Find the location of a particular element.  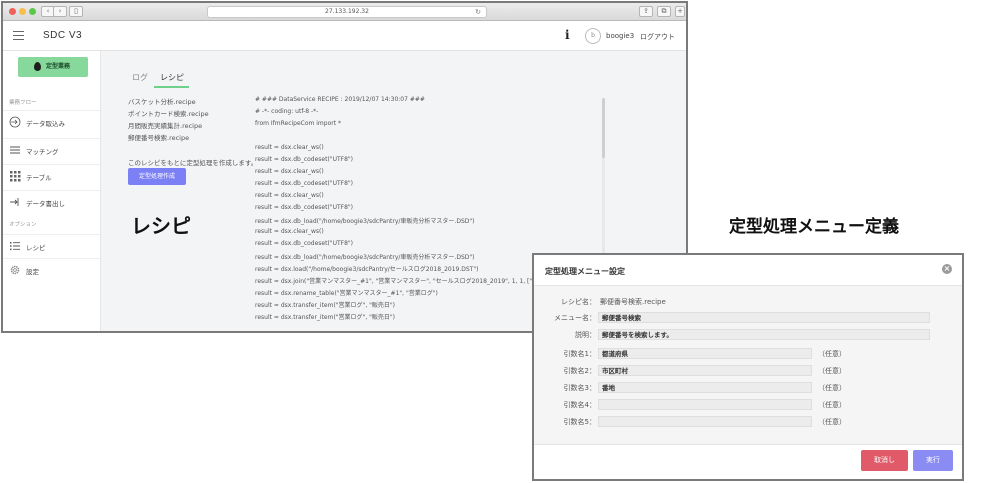

sidebar-item-recipe: レシピ is located at coordinates (51, 245).